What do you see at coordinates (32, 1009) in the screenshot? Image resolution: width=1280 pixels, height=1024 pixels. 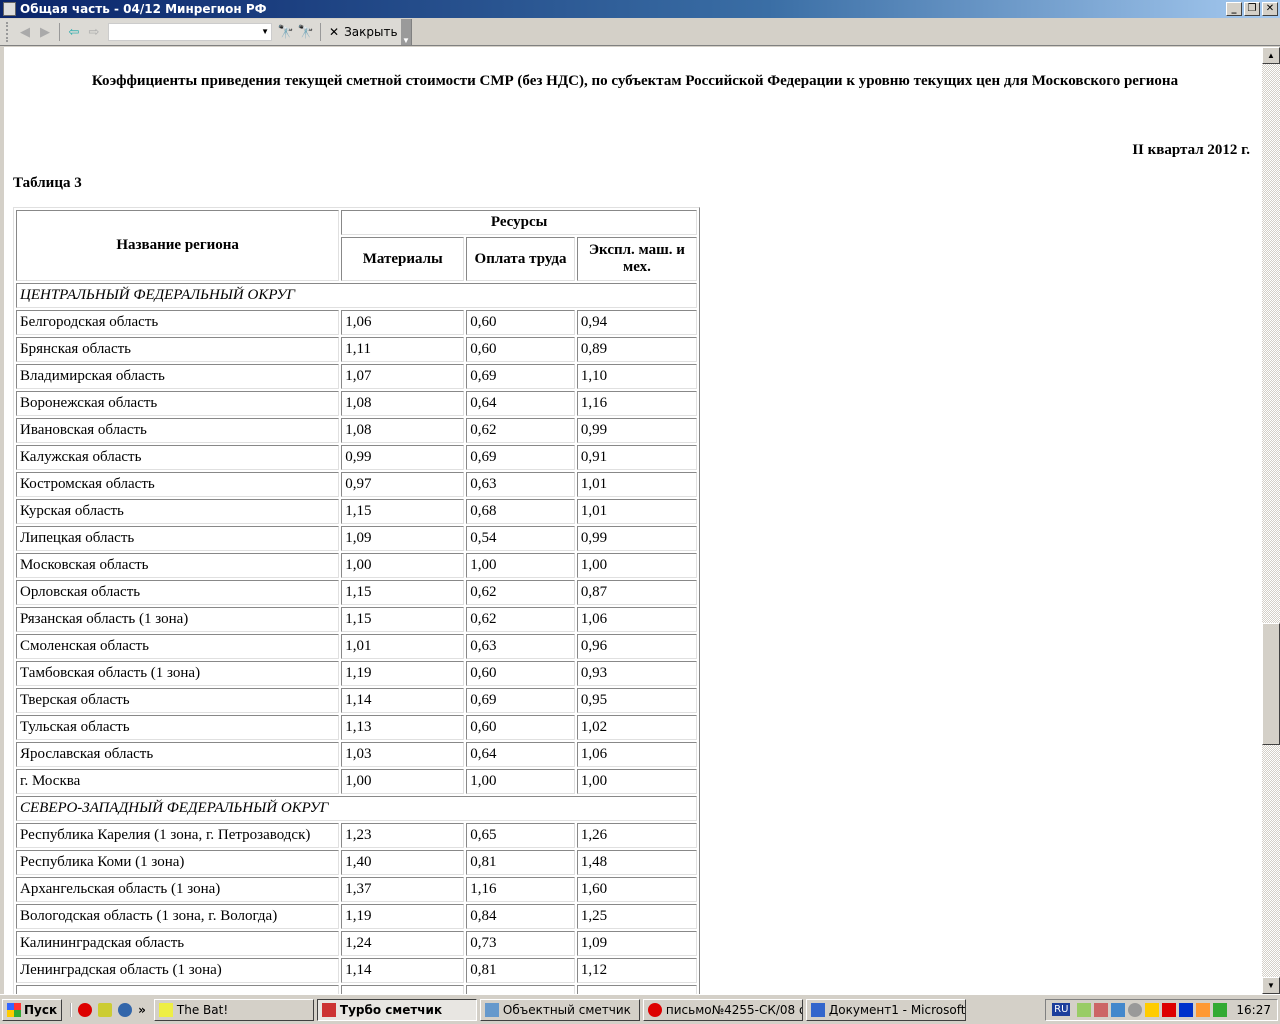 I see `start-button: Пуск` at bounding box center [32, 1009].